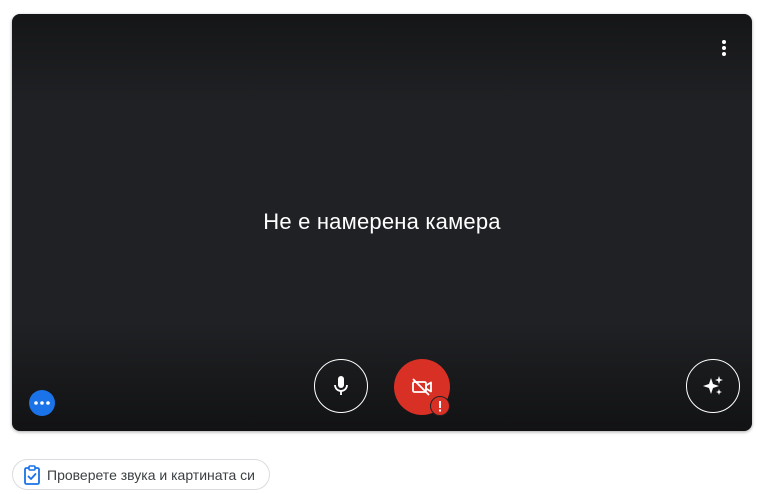 Image resolution: width=757 pixels, height=494 pixels. I want to click on exclamation-icon, so click(440, 405).